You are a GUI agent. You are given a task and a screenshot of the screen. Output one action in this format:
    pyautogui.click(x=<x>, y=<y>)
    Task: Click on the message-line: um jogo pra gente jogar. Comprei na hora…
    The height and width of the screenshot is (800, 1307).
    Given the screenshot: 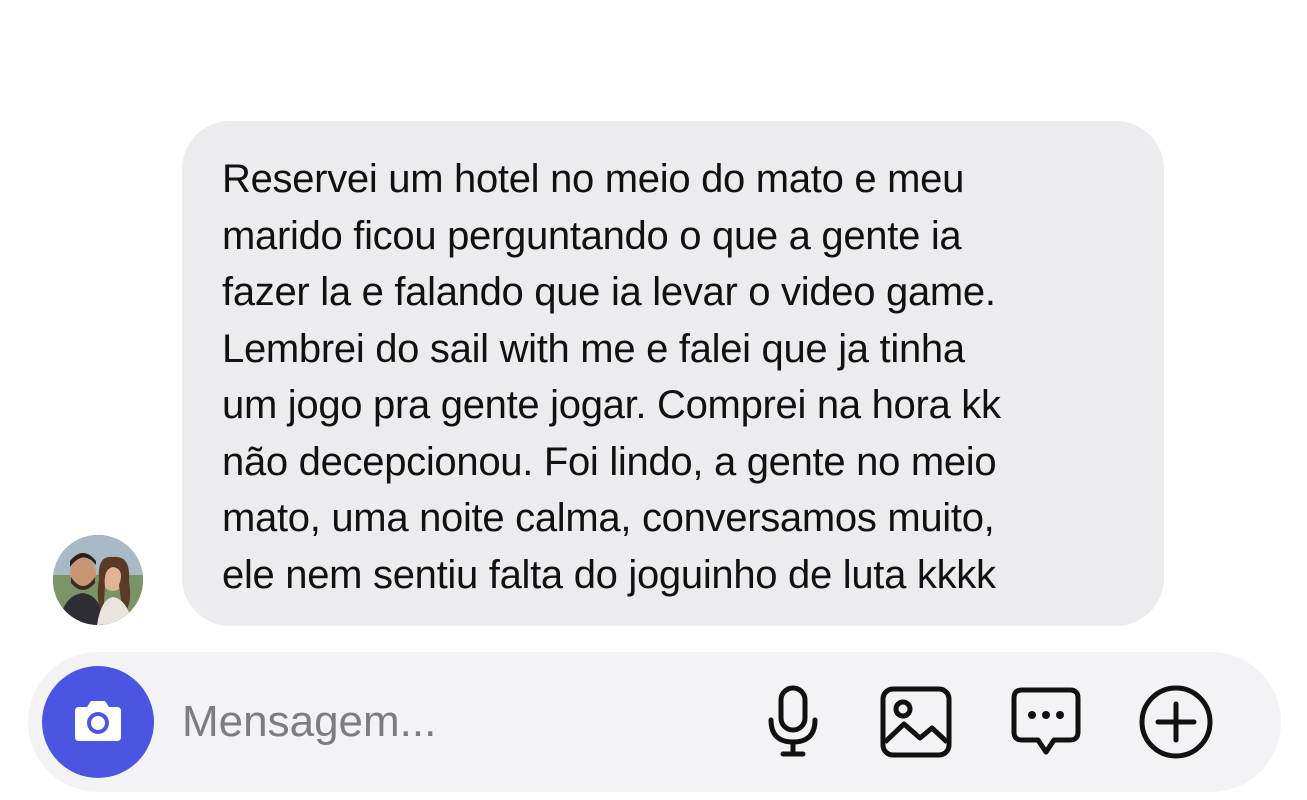 What is the action you would take?
    pyautogui.click(x=611, y=405)
    